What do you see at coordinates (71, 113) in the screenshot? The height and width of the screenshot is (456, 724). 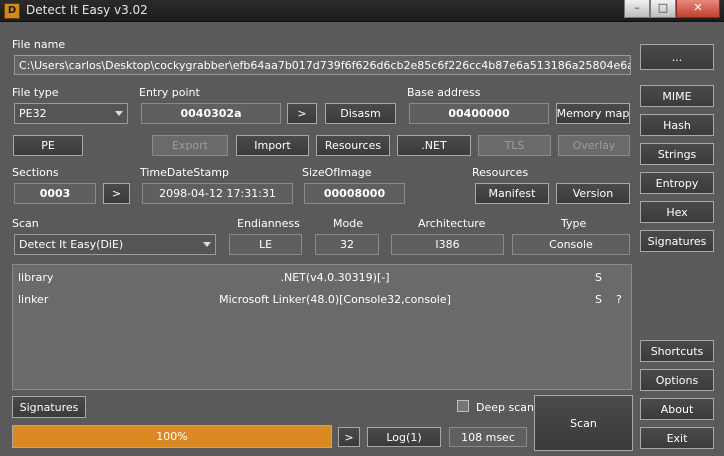 I see `file-type-select: PE32` at bounding box center [71, 113].